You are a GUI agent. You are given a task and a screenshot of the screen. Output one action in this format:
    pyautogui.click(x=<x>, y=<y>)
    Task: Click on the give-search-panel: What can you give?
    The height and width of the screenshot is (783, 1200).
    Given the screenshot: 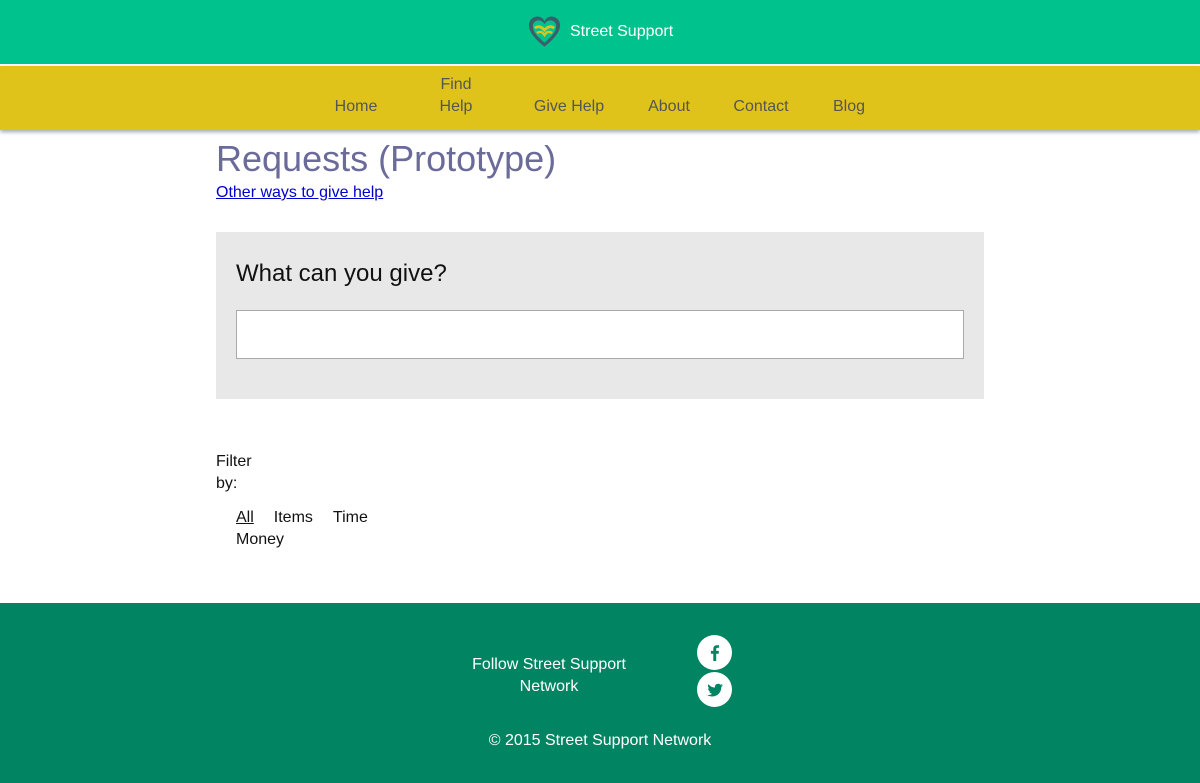 What is the action you would take?
    pyautogui.click(x=600, y=315)
    